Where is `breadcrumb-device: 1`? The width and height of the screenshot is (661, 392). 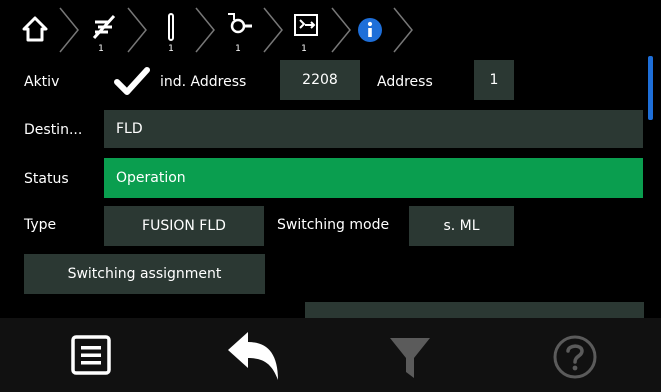
breadcrumb-device: 1 is located at coordinates (107, 30).